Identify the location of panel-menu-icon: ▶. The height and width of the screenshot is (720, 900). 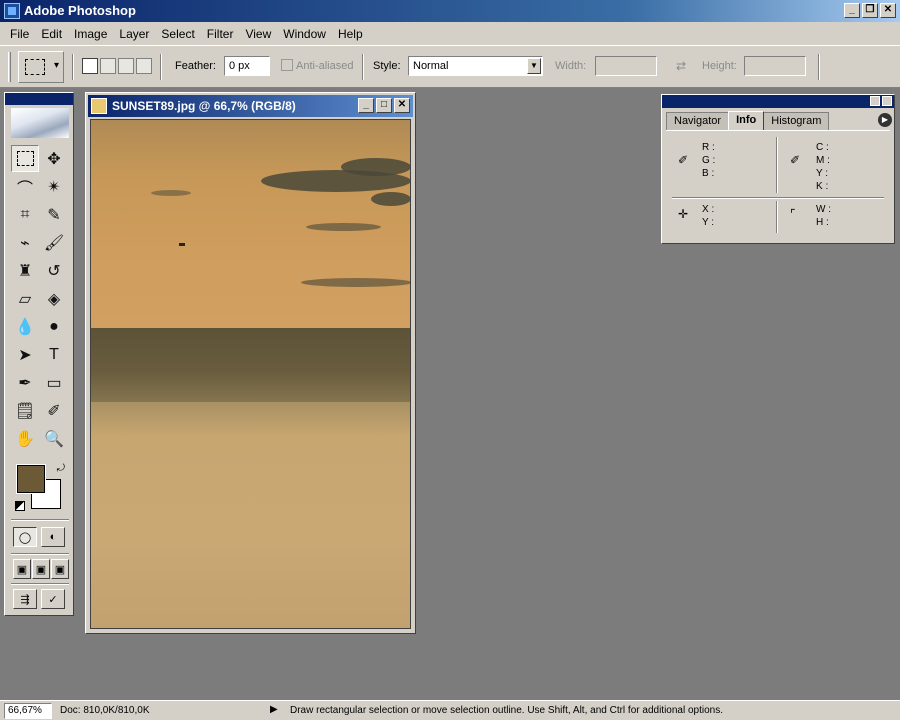
(885, 120).